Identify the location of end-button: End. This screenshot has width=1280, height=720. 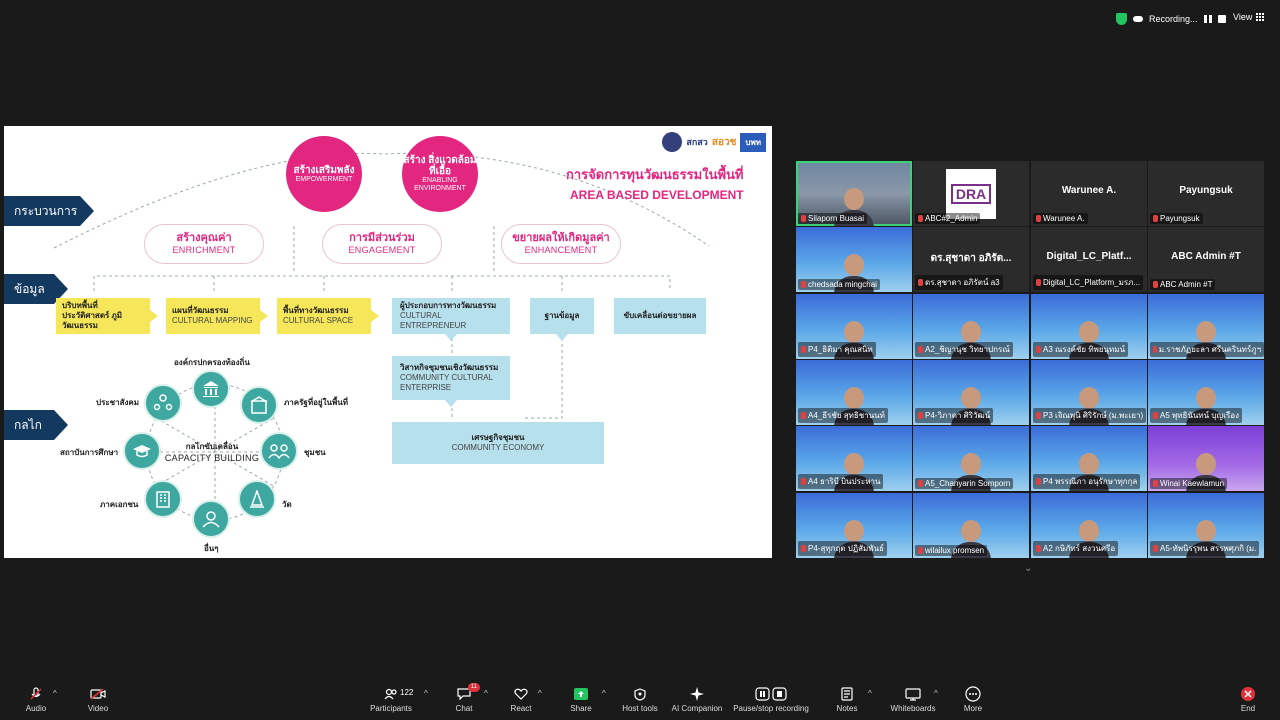
(1248, 700).